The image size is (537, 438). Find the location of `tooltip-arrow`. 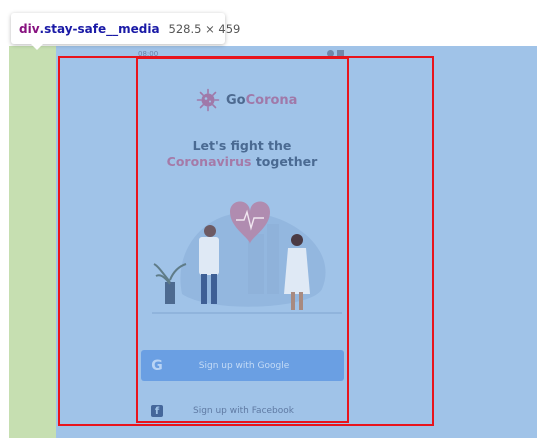

tooltip-arrow is located at coordinates (37, 47).